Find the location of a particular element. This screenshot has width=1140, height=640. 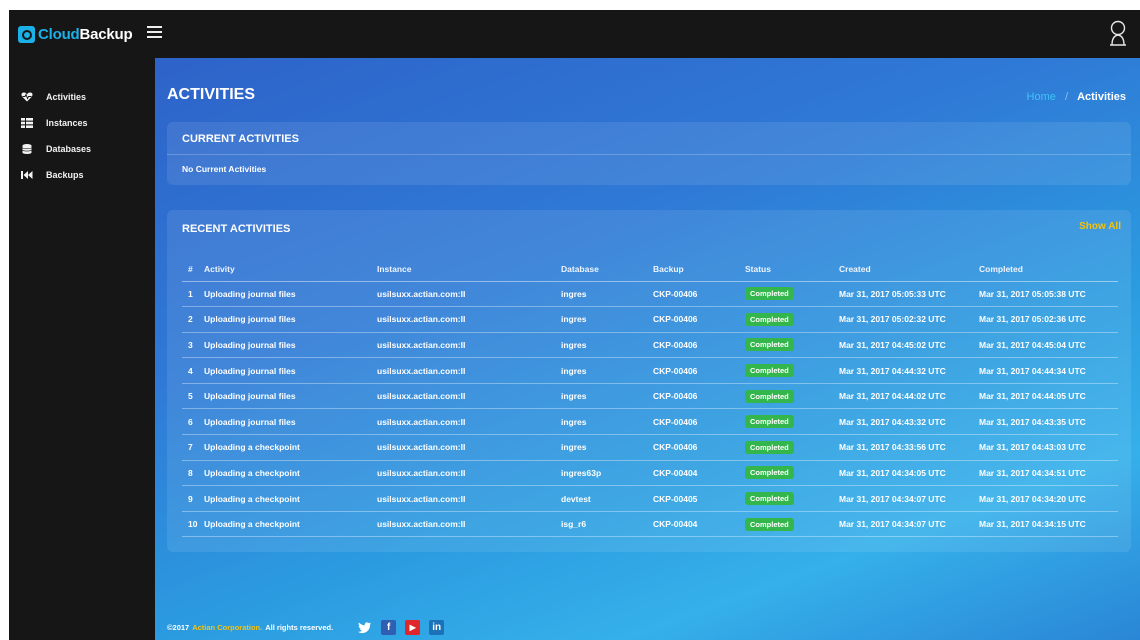

cell-number: 4 is located at coordinates (193, 370).